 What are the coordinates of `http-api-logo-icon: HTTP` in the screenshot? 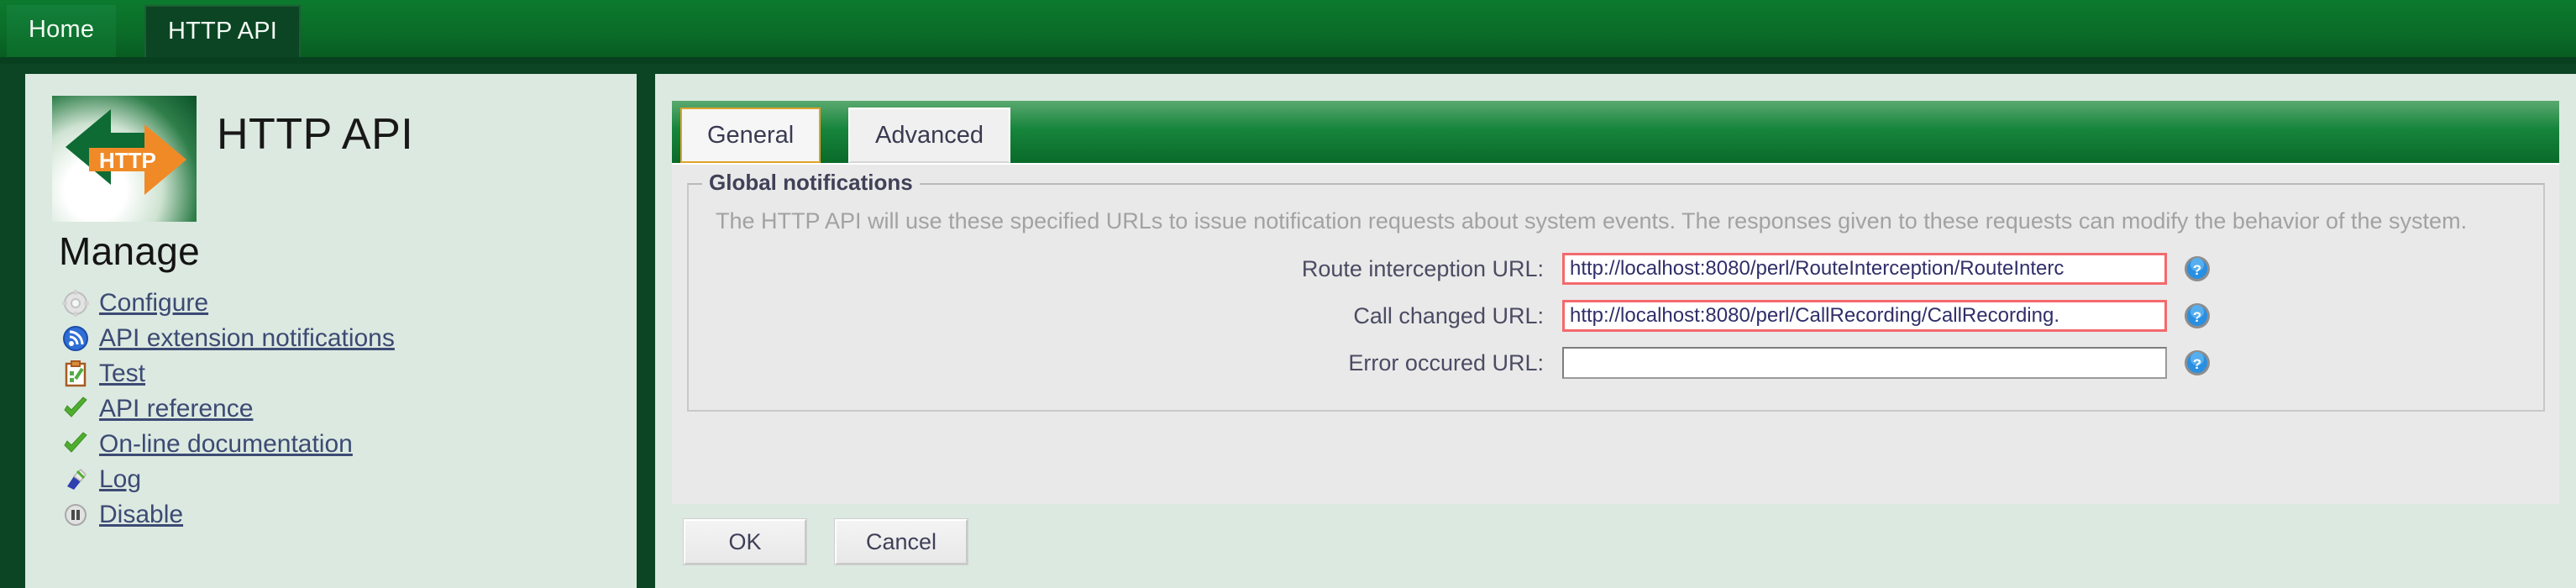 It's located at (124, 159).